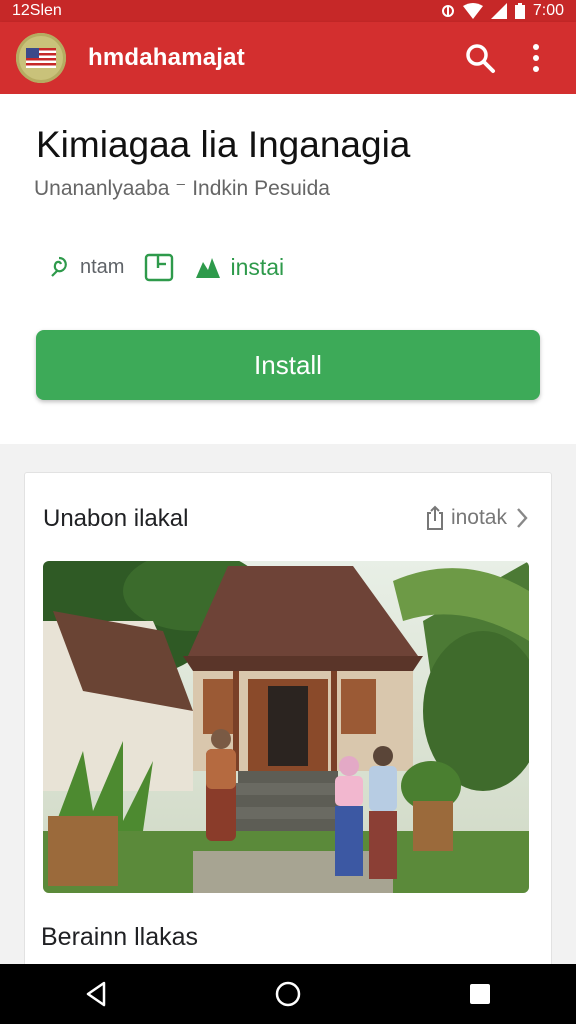 The image size is (576, 1024). Describe the element at coordinates (120, 937) in the screenshot. I see `card-bottom-title: Berainn llakas` at that location.